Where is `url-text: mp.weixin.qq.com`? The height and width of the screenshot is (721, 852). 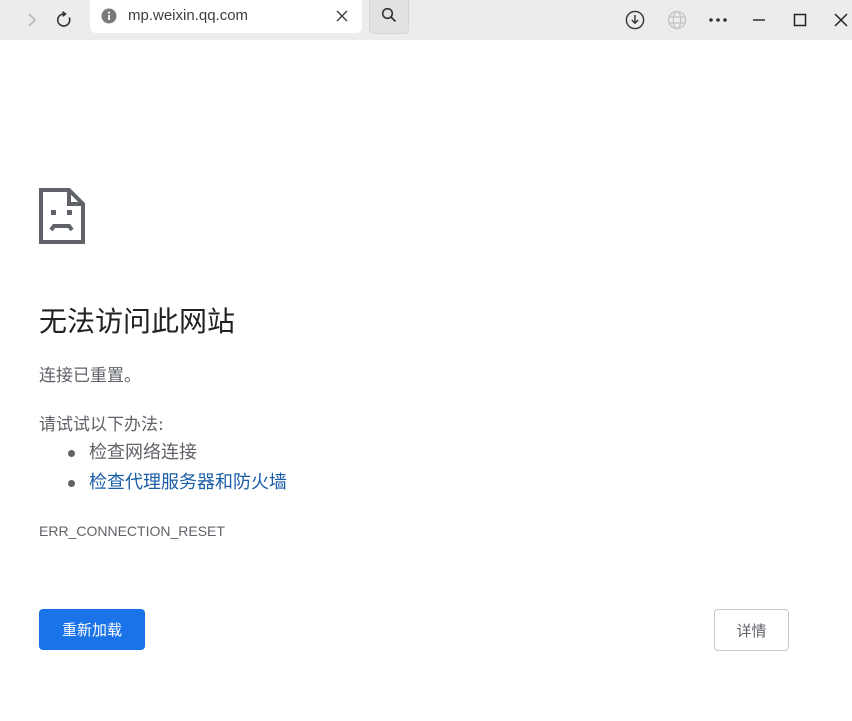 url-text: mp.weixin.qq.com is located at coordinates (188, 15).